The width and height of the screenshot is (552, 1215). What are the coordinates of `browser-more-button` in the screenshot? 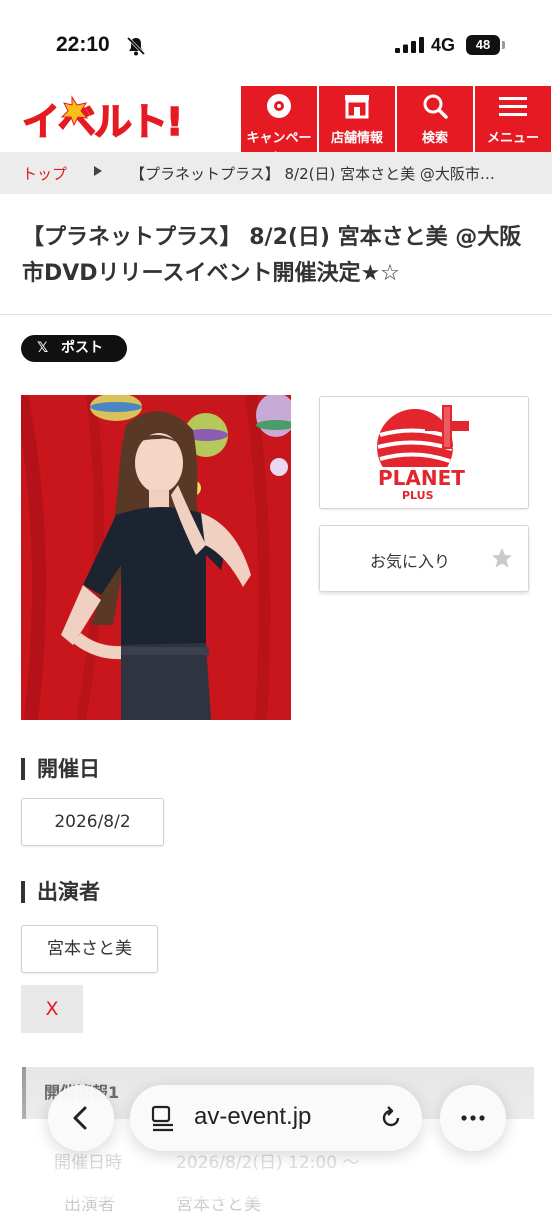 It's located at (473, 1118).